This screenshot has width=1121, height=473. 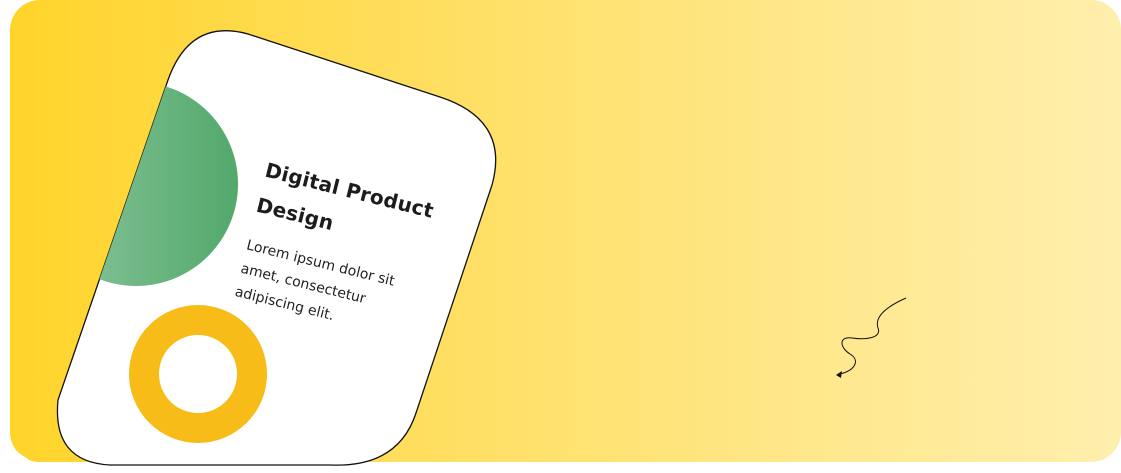 I want to click on green-circle-shape, so click(x=147, y=184).